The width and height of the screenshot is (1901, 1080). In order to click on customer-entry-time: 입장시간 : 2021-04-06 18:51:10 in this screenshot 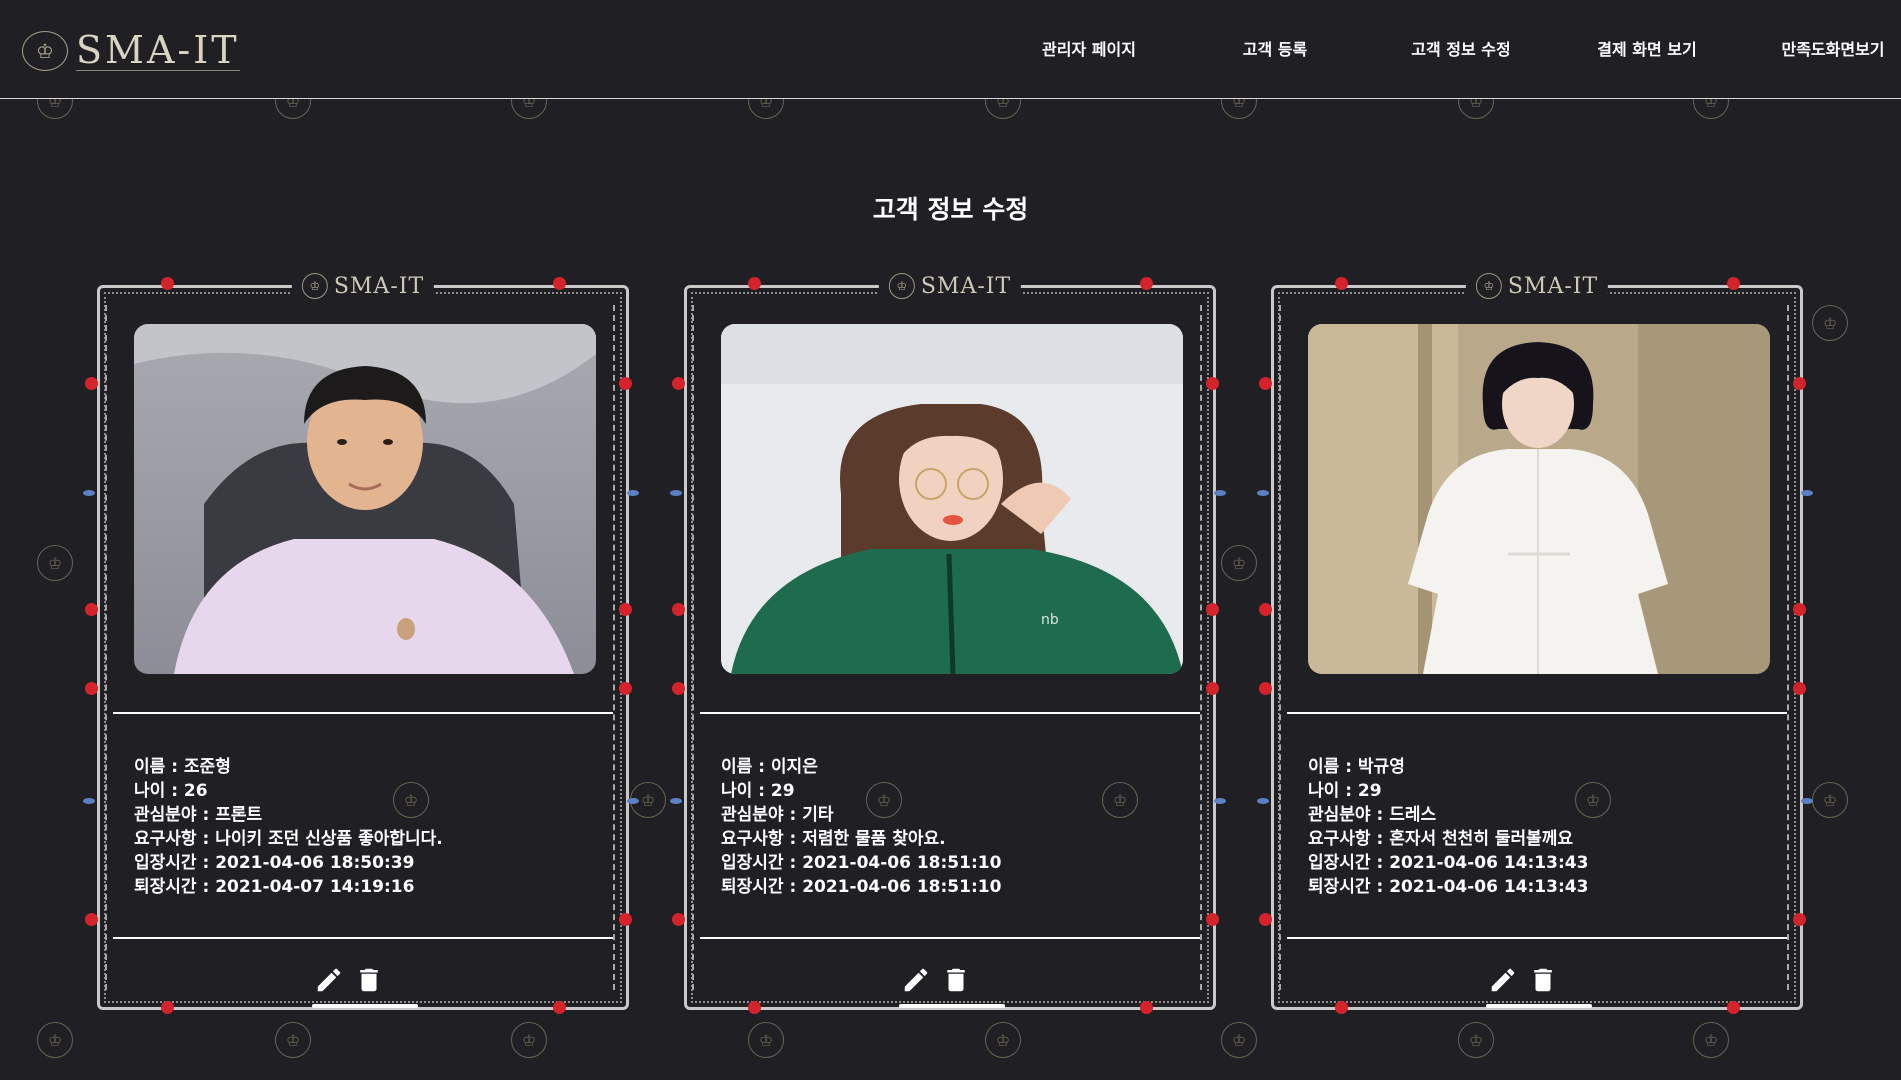, I will do `click(861, 863)`.